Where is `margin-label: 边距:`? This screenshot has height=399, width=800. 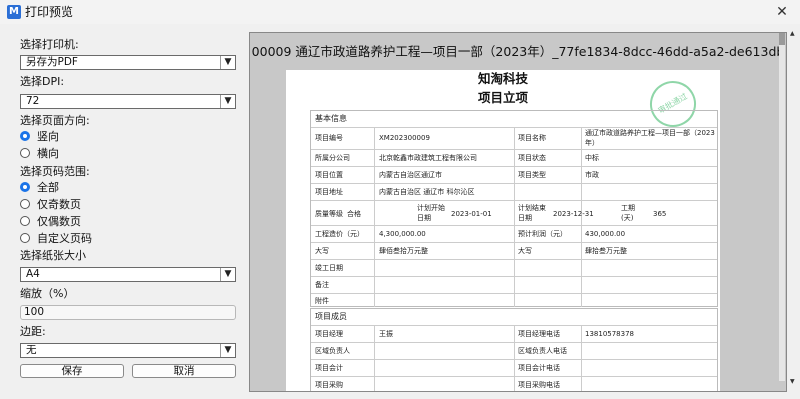 margin-label: 边距: is located at coordinates (33, 331).